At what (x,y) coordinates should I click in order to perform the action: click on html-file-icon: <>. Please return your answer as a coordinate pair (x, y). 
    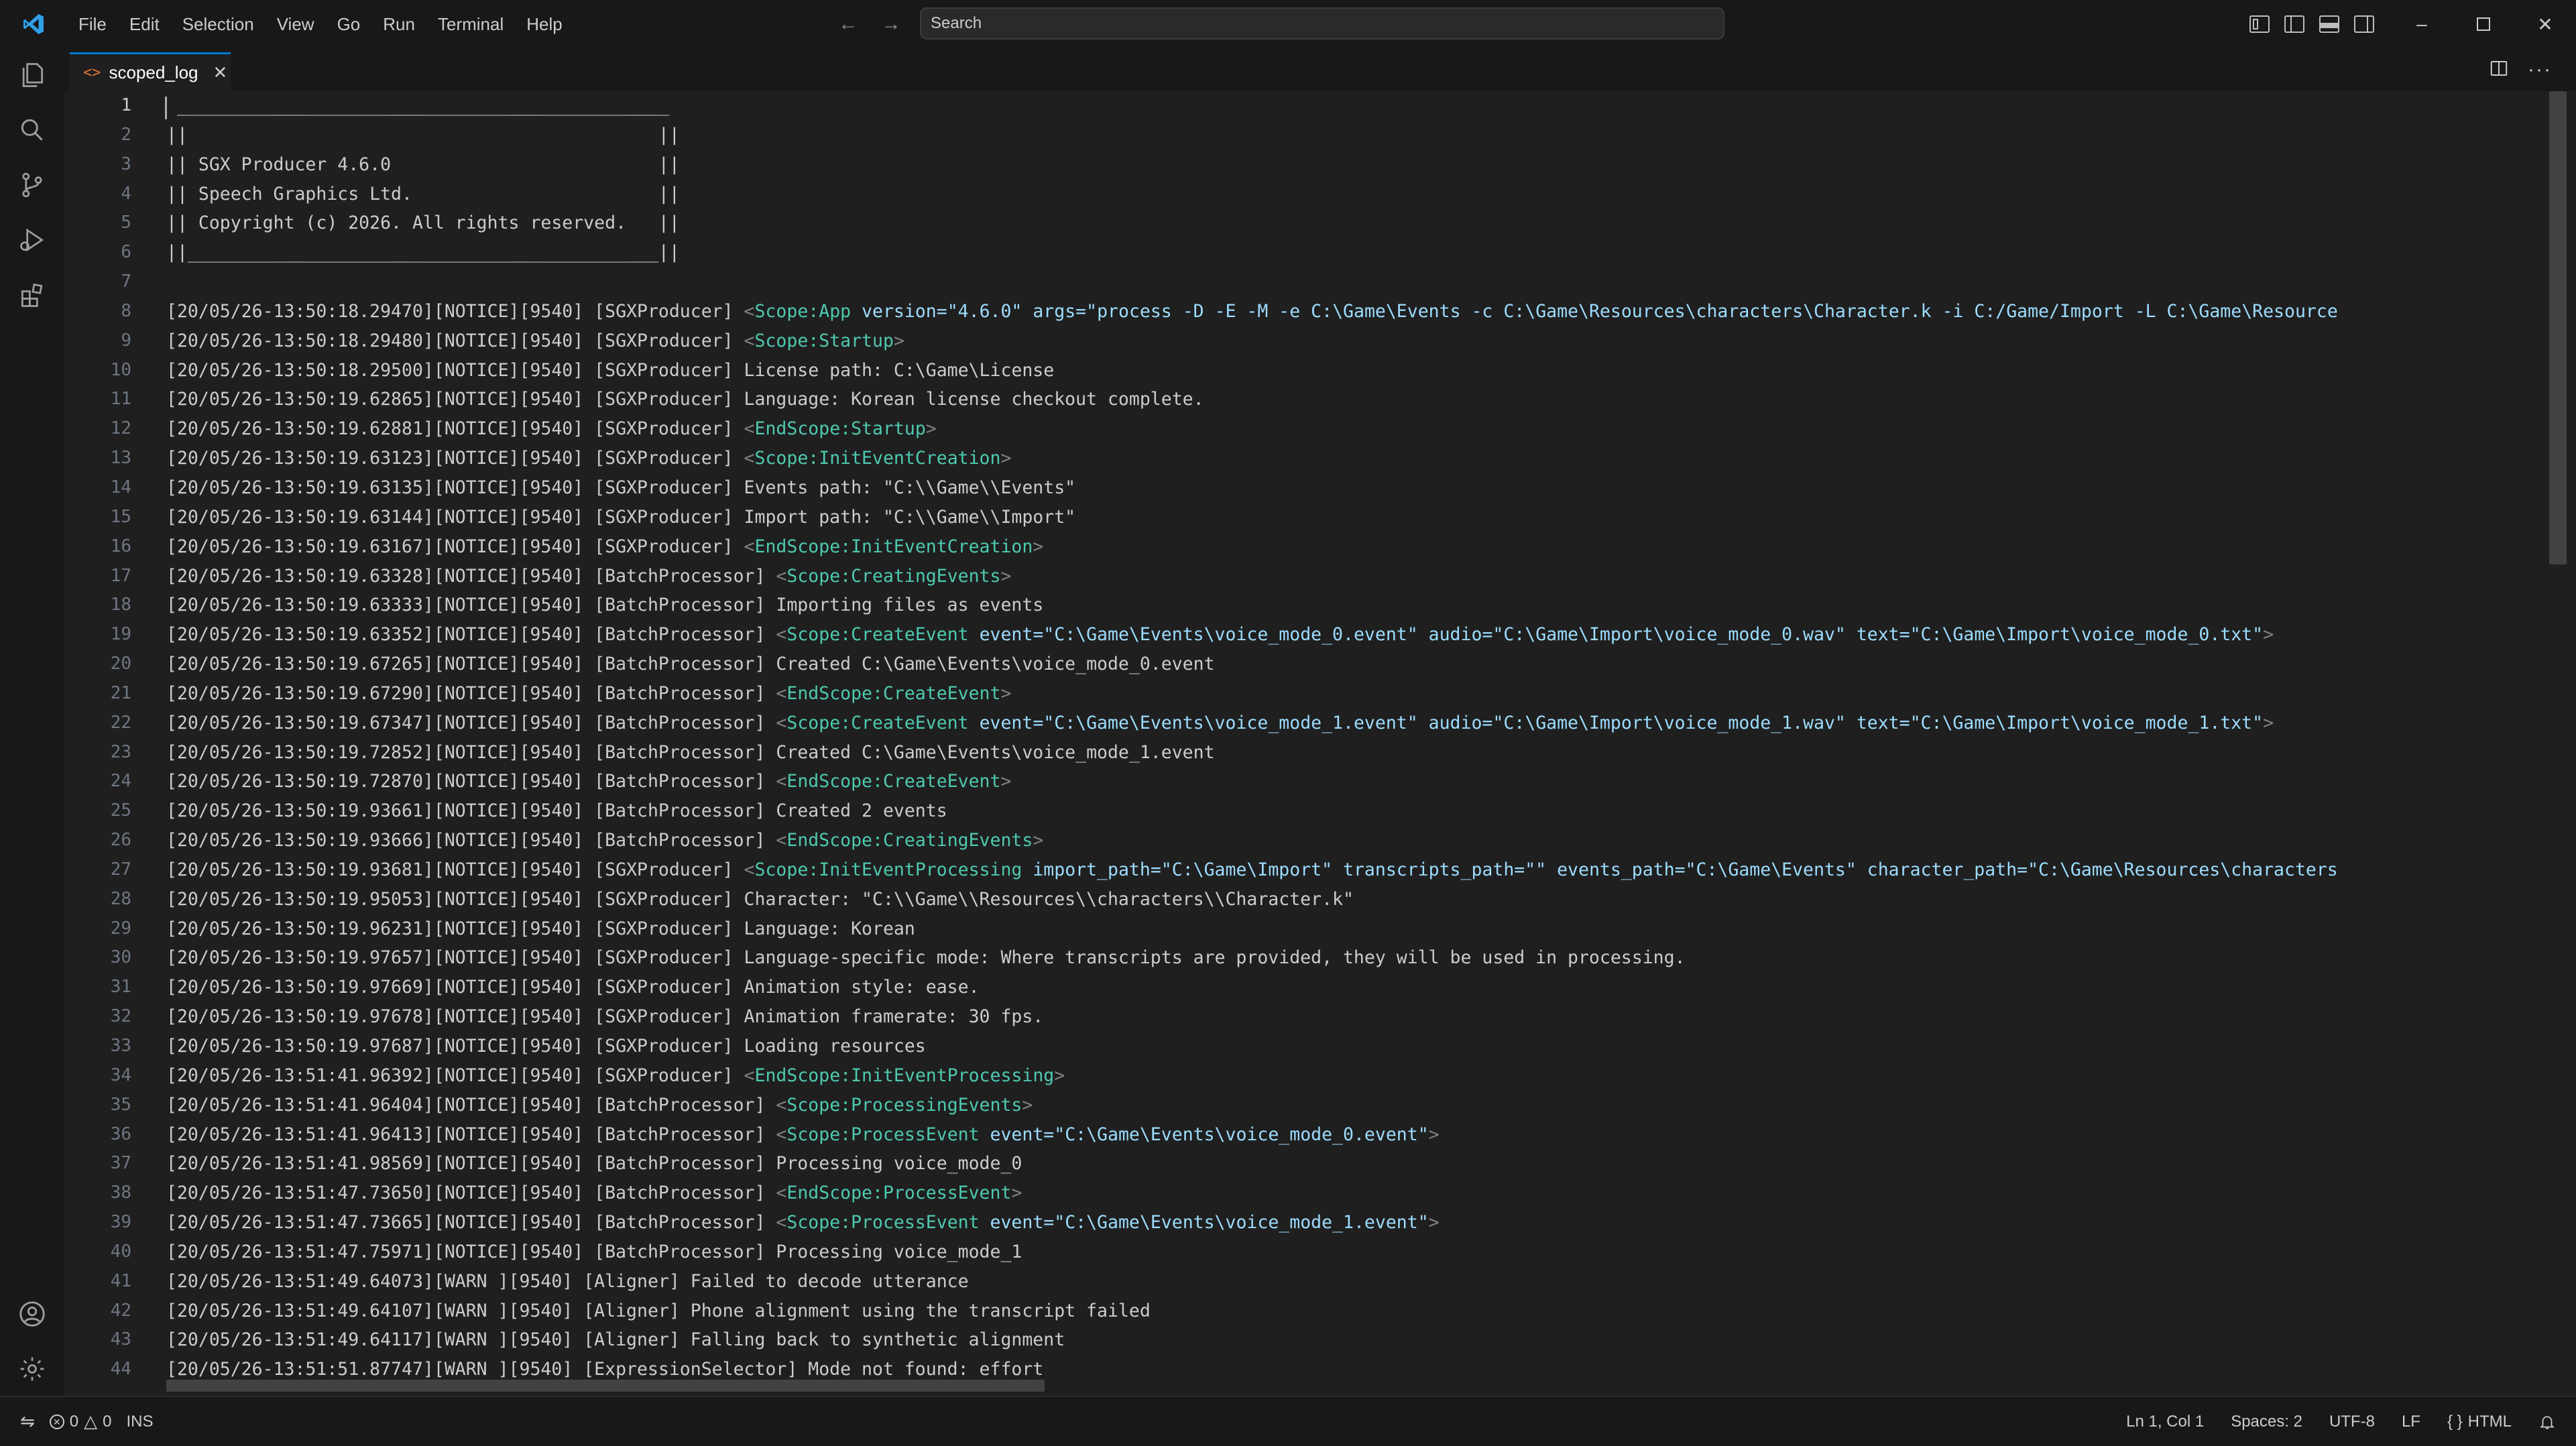
    Looking at the image, I should click on (92, 72).